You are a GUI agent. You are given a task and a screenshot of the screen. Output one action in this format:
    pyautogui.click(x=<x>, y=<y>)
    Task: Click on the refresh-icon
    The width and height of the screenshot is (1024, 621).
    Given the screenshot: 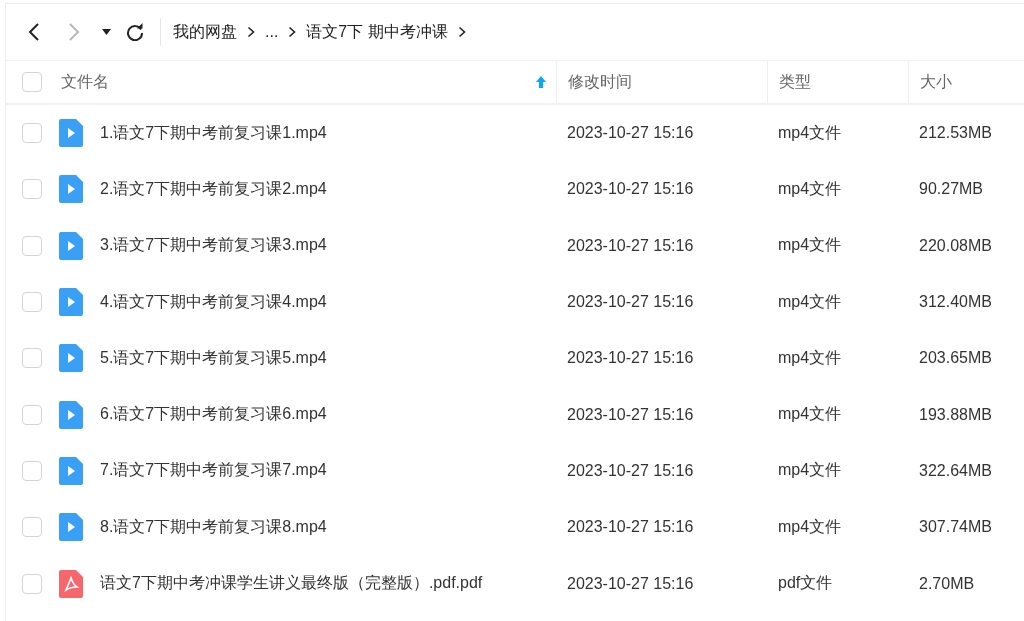 What is the action you would take?
    pyautogui.click(x=135, y=32)
    